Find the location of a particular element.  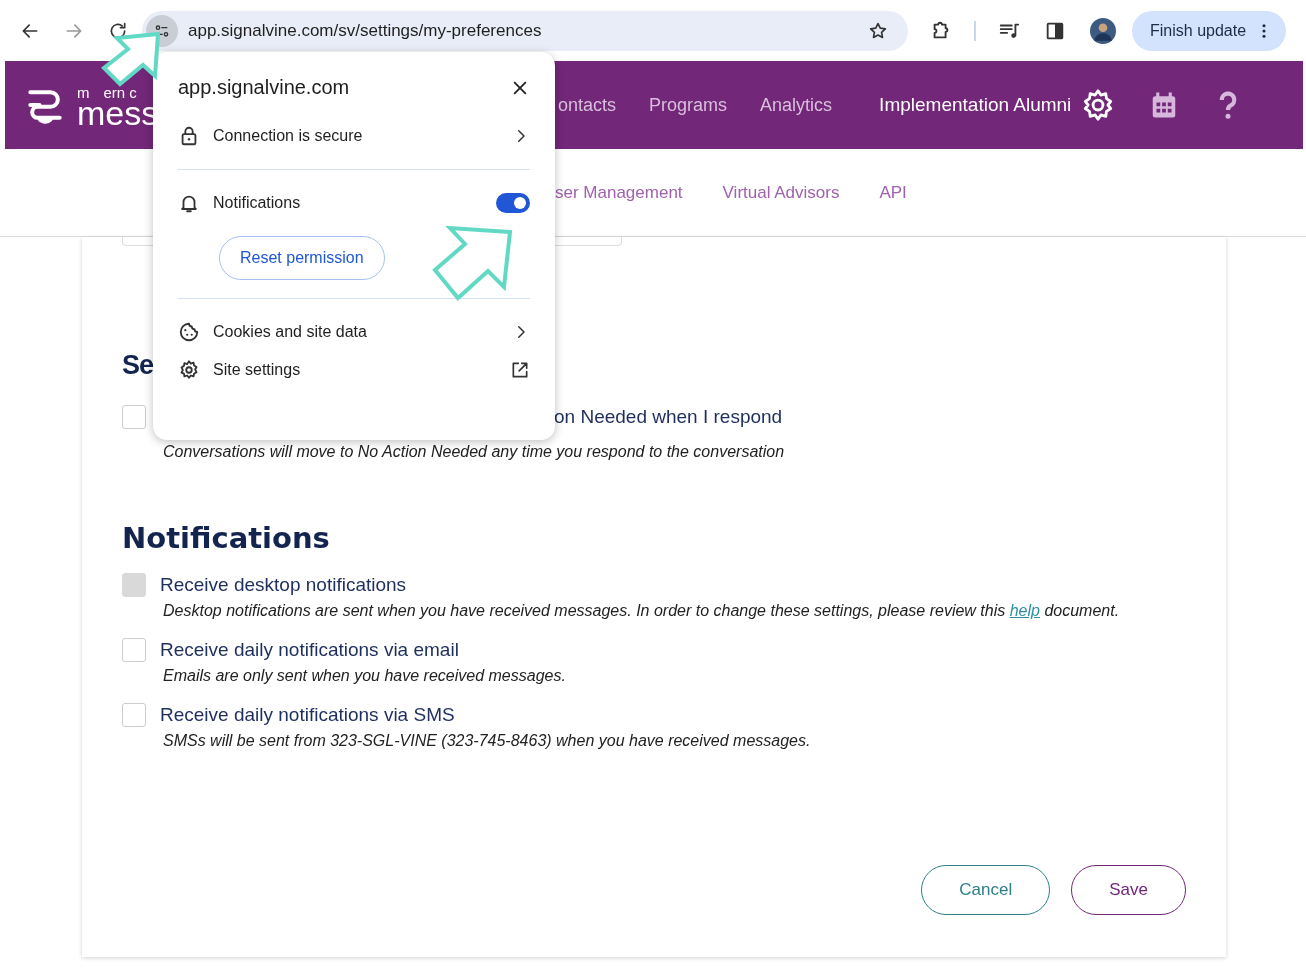

avatar-icon is located at coordinates (1103, 30).